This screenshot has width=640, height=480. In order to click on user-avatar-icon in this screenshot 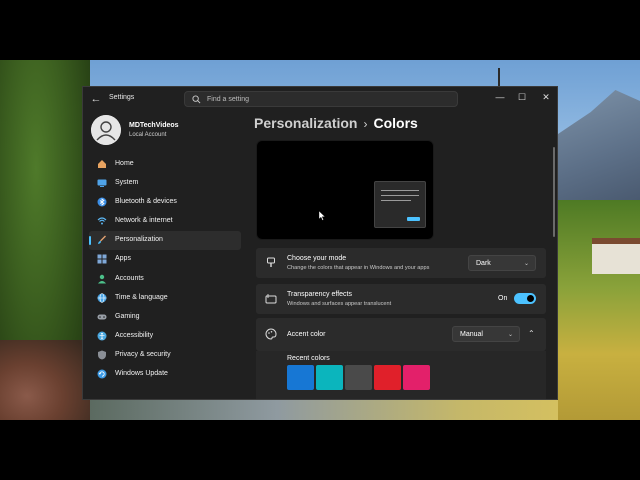, I will do `click(106, 130)`.